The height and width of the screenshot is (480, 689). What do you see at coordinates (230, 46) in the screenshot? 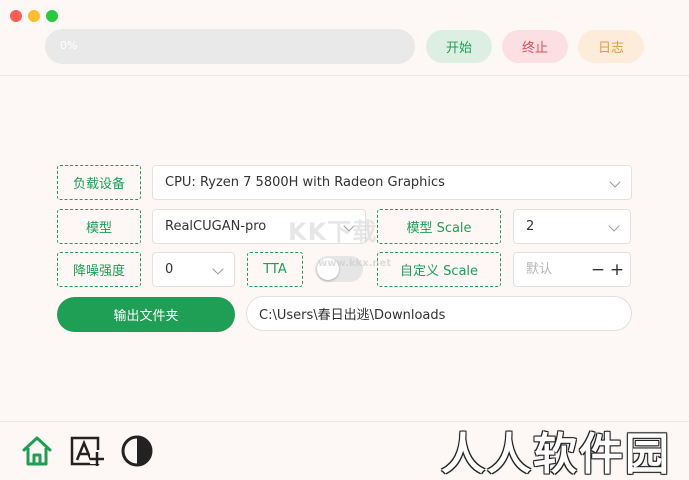
I see `progress-bar: 0%` at bounding box center [230, 46].